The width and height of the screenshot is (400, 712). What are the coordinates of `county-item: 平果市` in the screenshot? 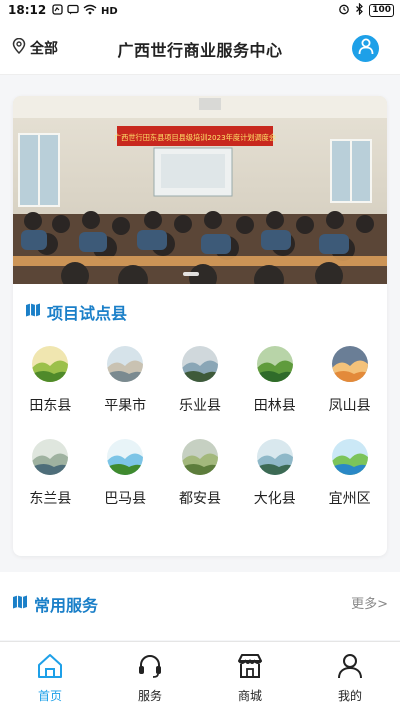 It's located at (125, 380).